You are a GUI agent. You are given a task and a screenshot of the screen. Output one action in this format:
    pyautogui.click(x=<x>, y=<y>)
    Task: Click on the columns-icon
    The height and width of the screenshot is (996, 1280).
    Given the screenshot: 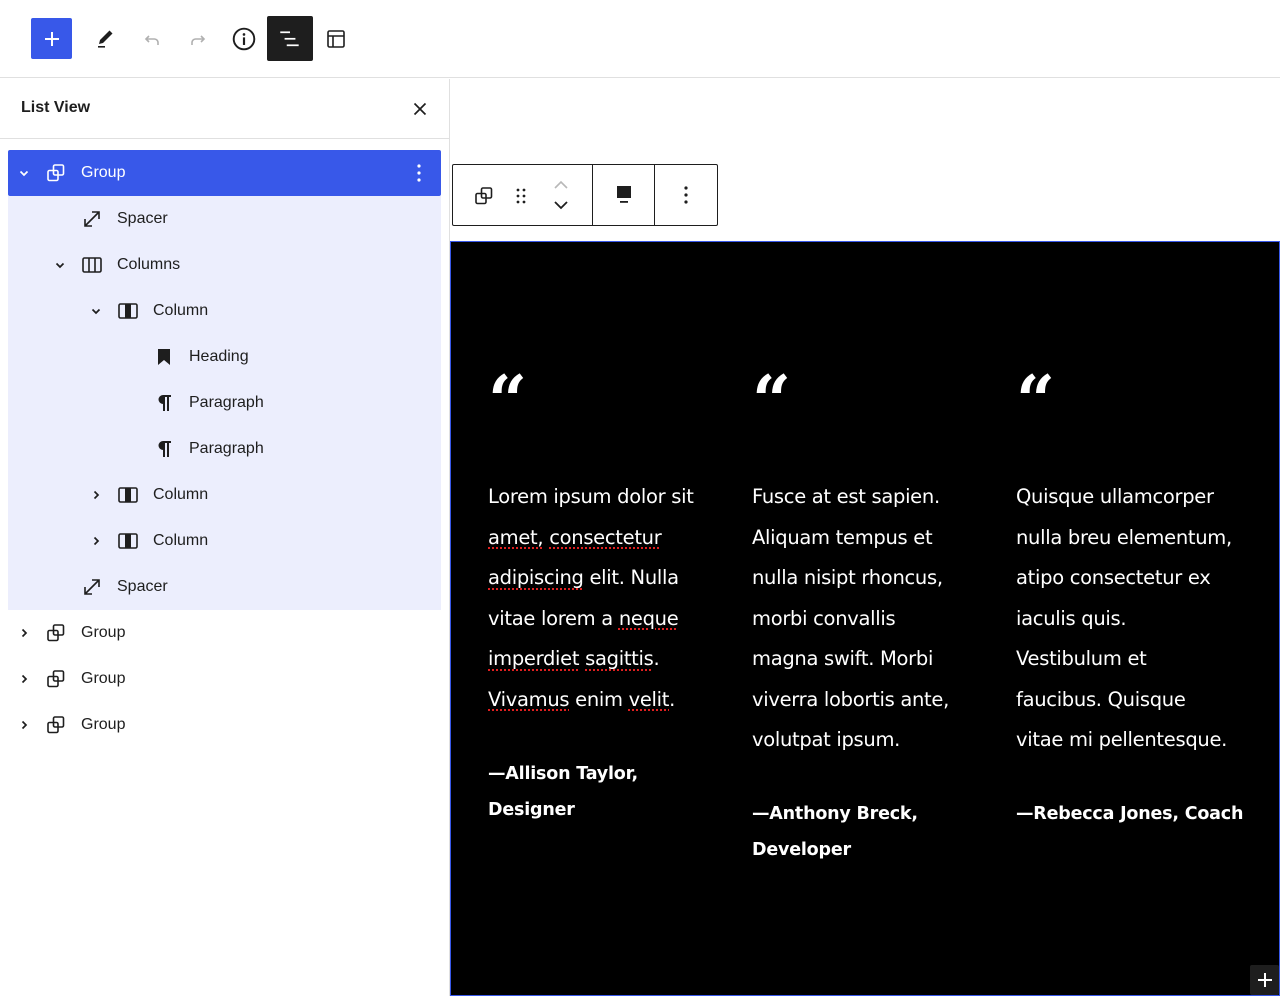 What is the action you would take?
    pyautogui.click(x=92, y=265)
    